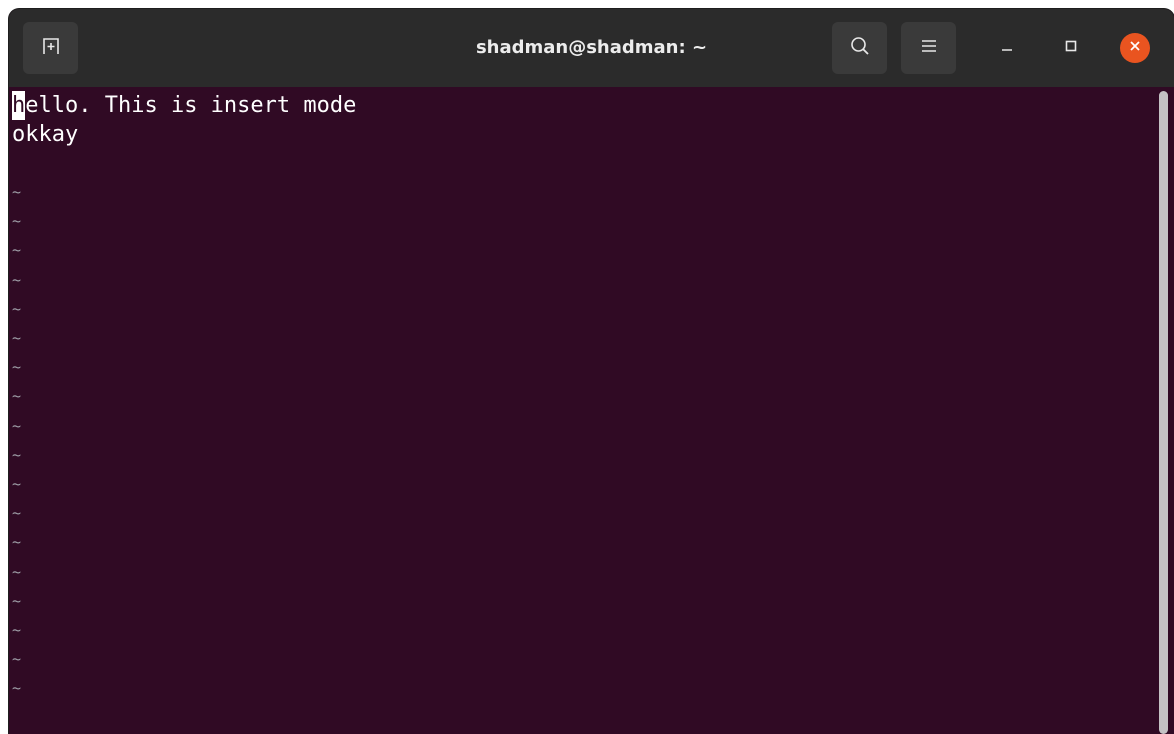 This screenshot has width=1174, height=734. What do you see at coordinates (191, 105) in the screenshot?
I see `editor-line-1-text: ello. This is insert mode` at bounding box center [191, 105].